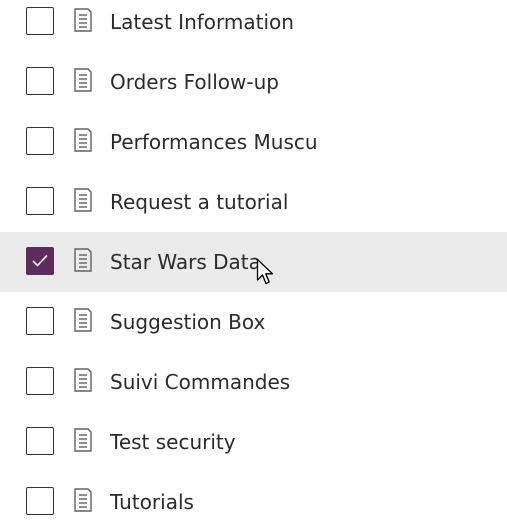 The height and width of the screenshot is (532, 507). I want to click on list-item: Orders Follow-up, so click(253, 82).